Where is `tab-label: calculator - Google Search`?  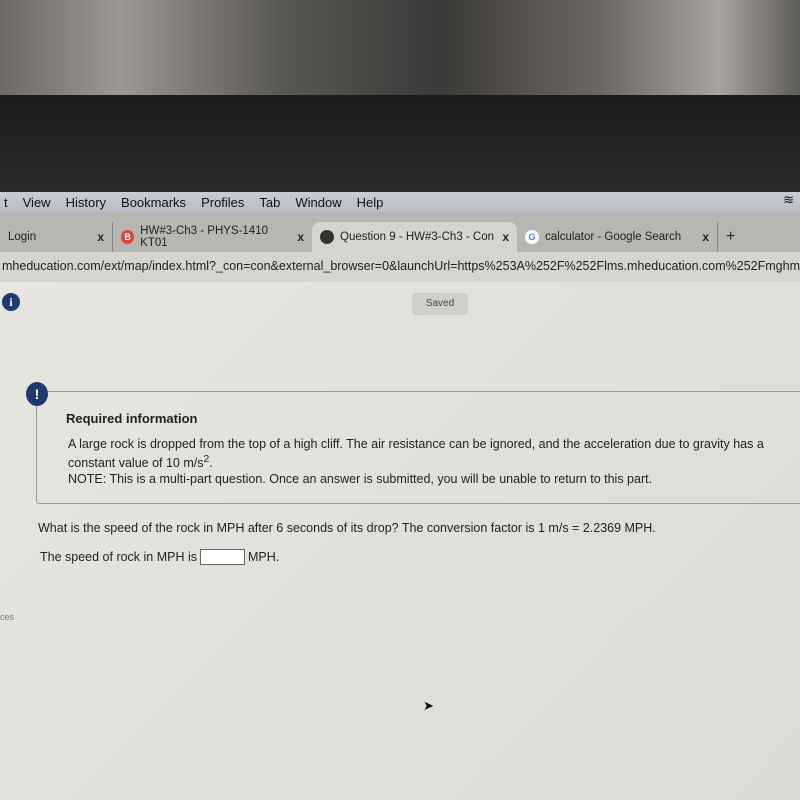 tab-label: calculator - Google Search is located at coordinates (613, 237).